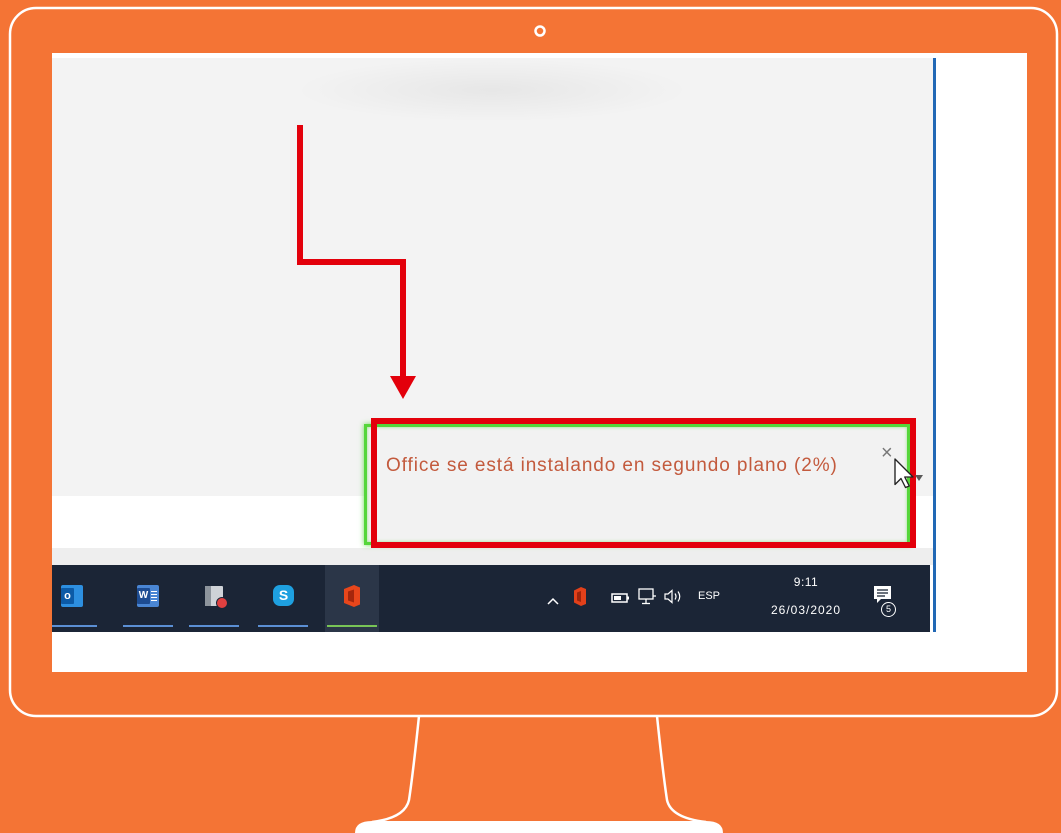  What do you see at coordinates (143, 596) in the screenshot?
I see `word-icon-letter: W` at bounding box center [143, 596].